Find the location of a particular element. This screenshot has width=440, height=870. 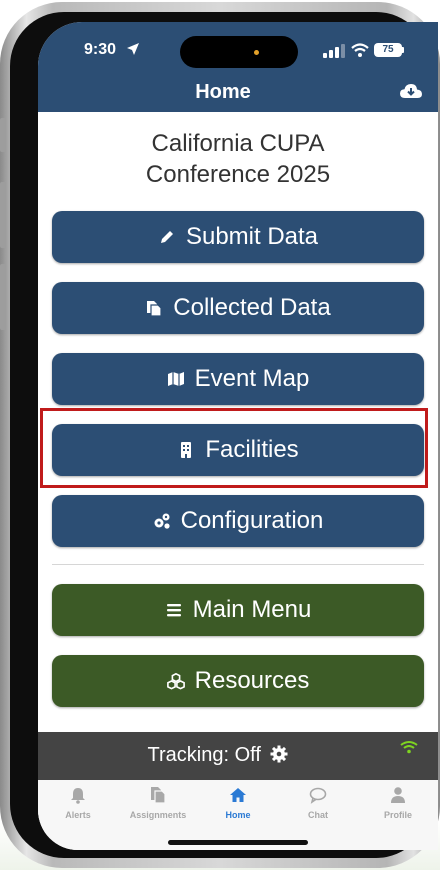

tracking-label: Tracking: is located at coordinates (188, 755).